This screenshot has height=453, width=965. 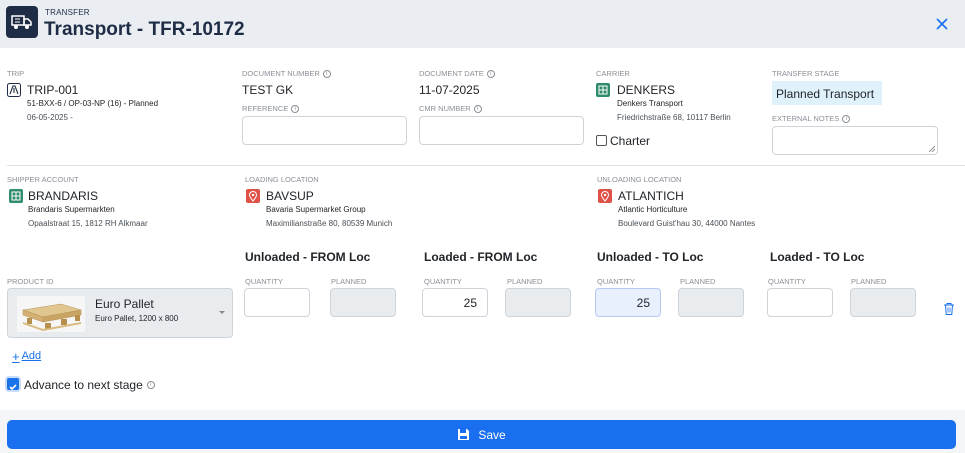 What do you see at coordinates (93, 103) in the screenshot?
I see `trip-detail: 51-BXX-6 / OP-03-NP (16) - Planned` at bounding box center [93, 103].